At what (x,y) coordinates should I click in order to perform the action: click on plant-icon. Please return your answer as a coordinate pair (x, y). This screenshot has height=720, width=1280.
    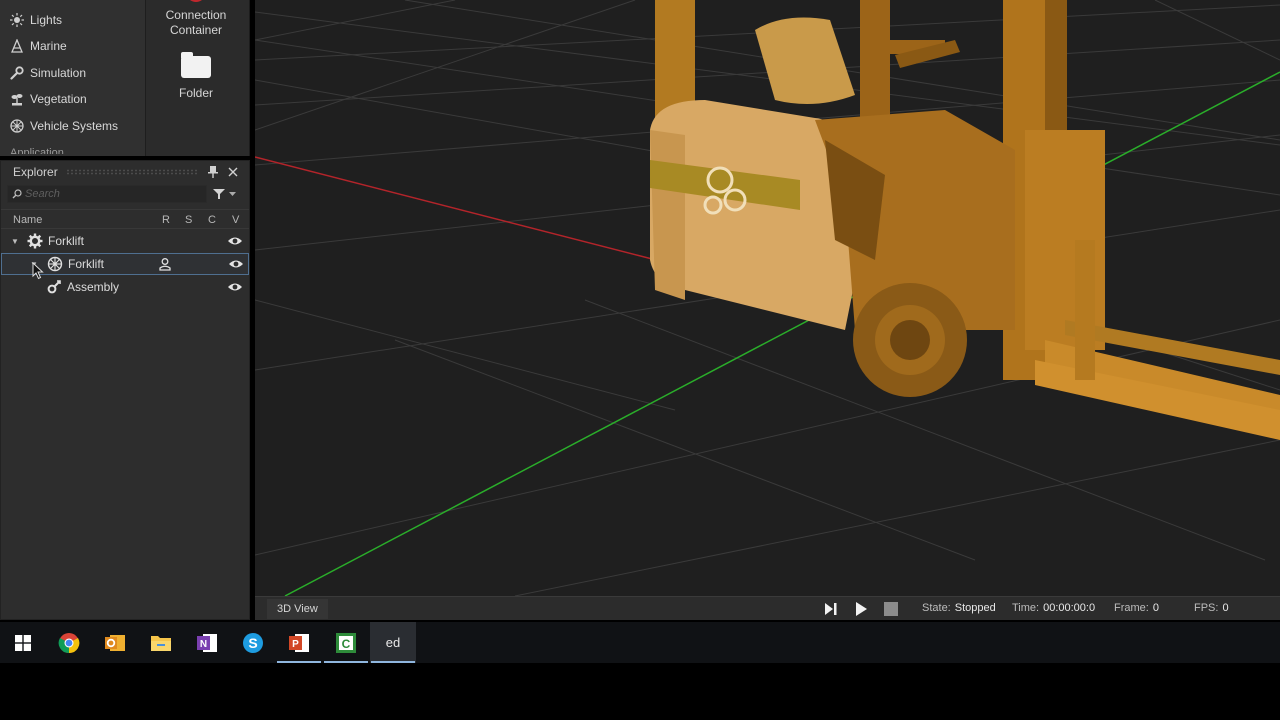
    Looking at the image, I should click on (17, 100).